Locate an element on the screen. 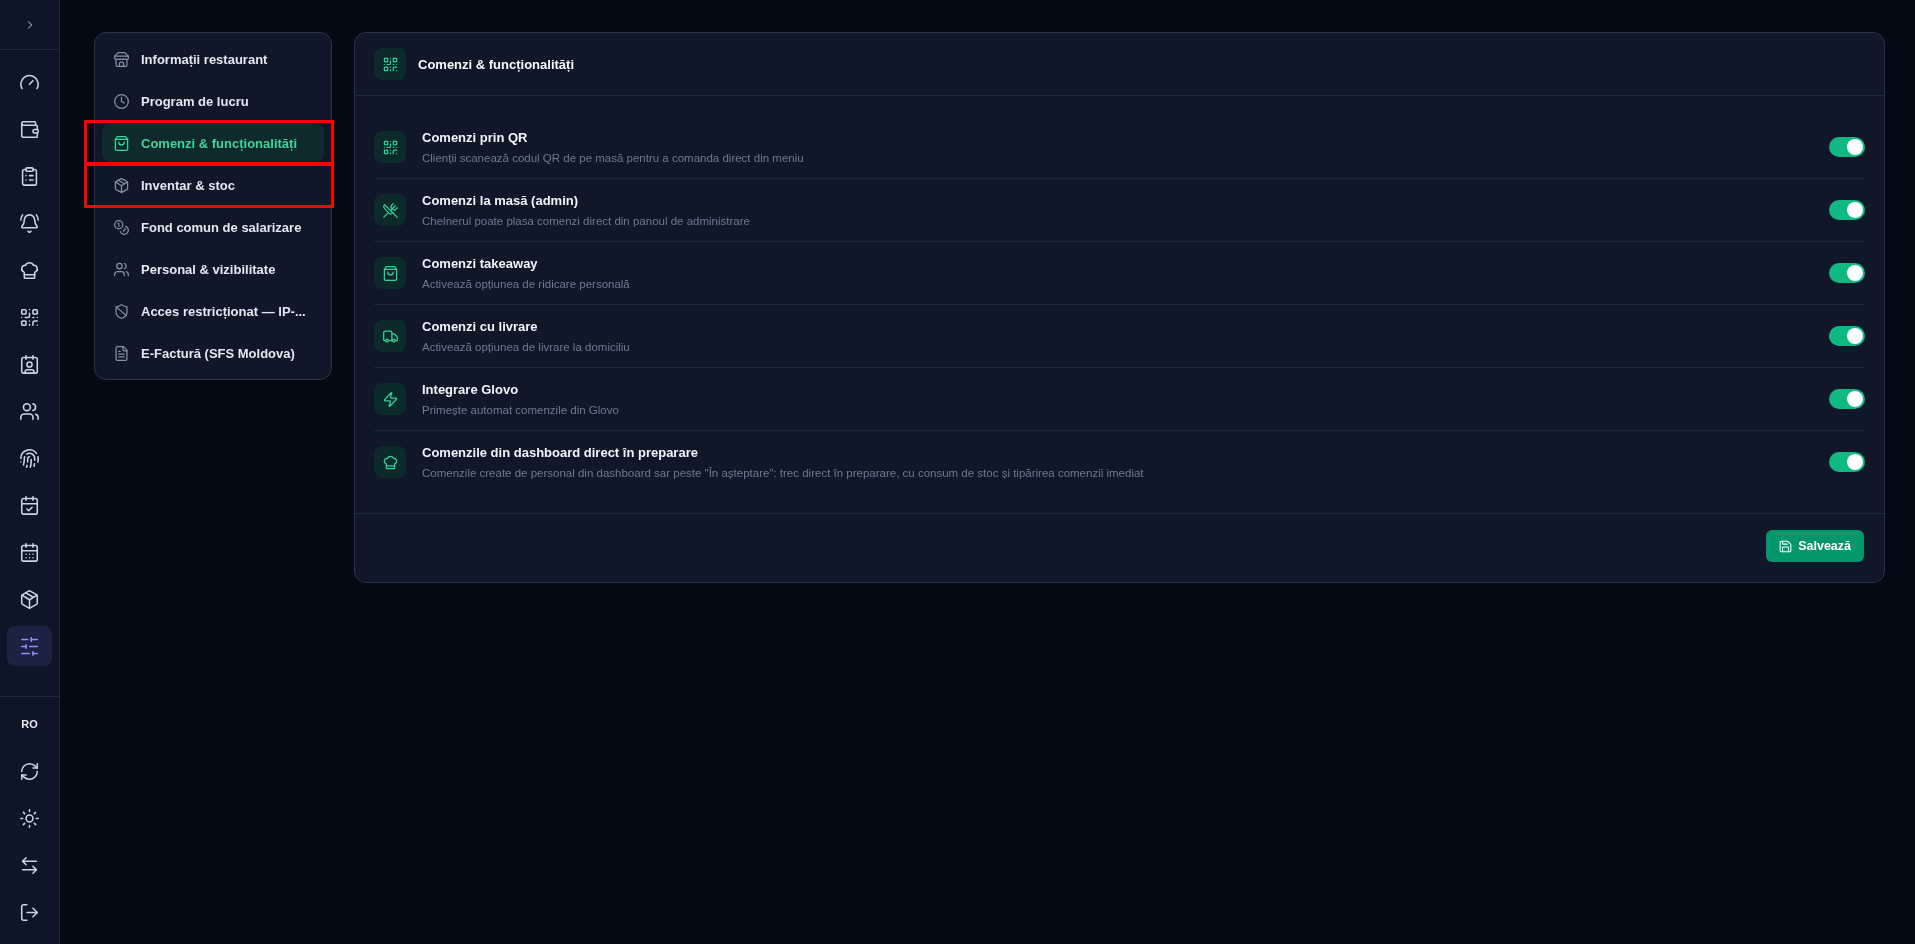  feature-description: Comenzile create de personal din dashboard sar peste "În așteptare": trec direct în preparare, cu consum de stoc și tipărirea comenzii imediat is located at coordinates (783, 473).